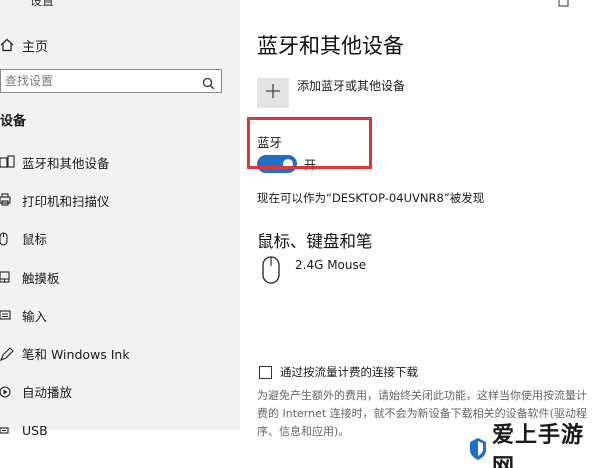  Describe the element at coordinates (208, 82) in the screenshot. I see `search-icon` at that location.